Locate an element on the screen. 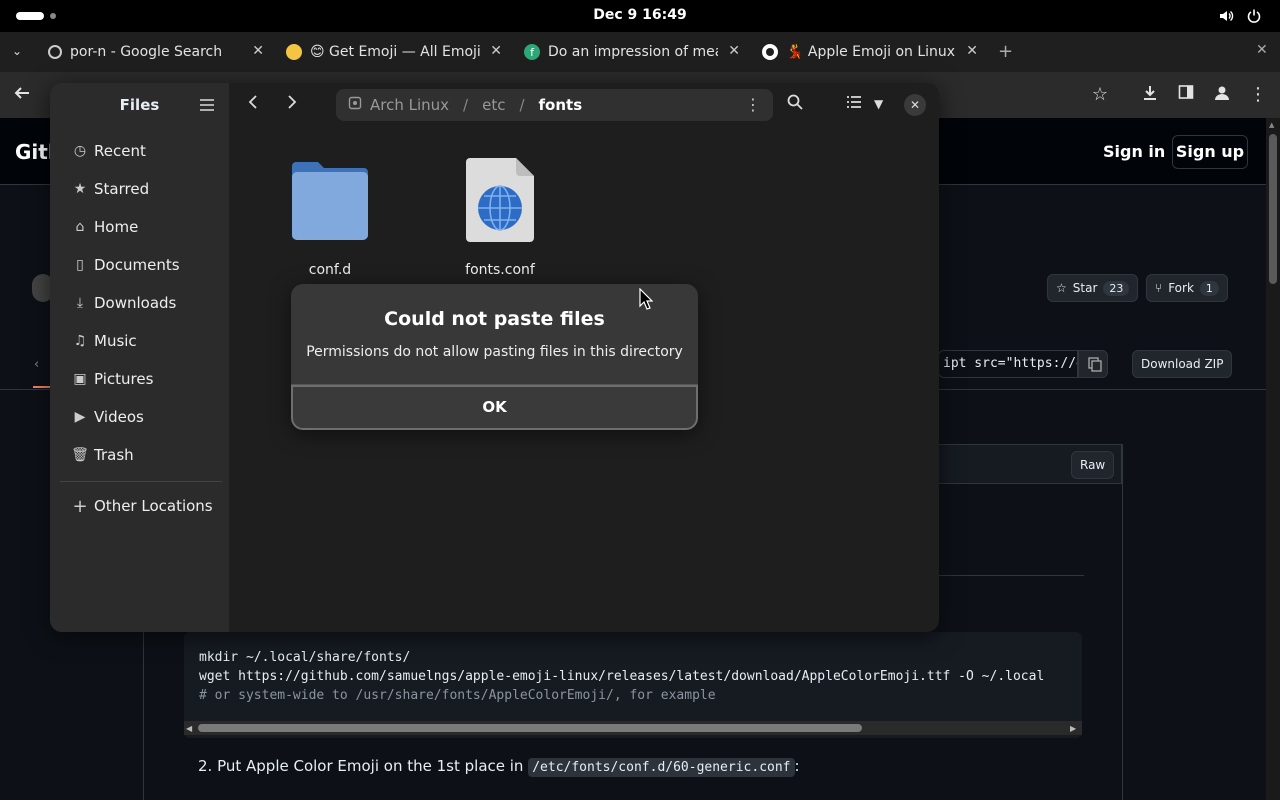 This screenshot has width=1280, height=800. sidebar-item-documents: ▯ Documents is located at coordinates (140, 265).